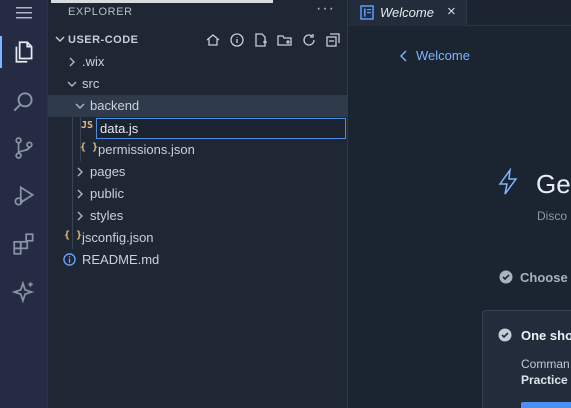 This screenshot has width=571, height=408. Describe the element at coordinates (146, 149) in the screenshot. I see `tree-item-label: permissions.json` at that location.